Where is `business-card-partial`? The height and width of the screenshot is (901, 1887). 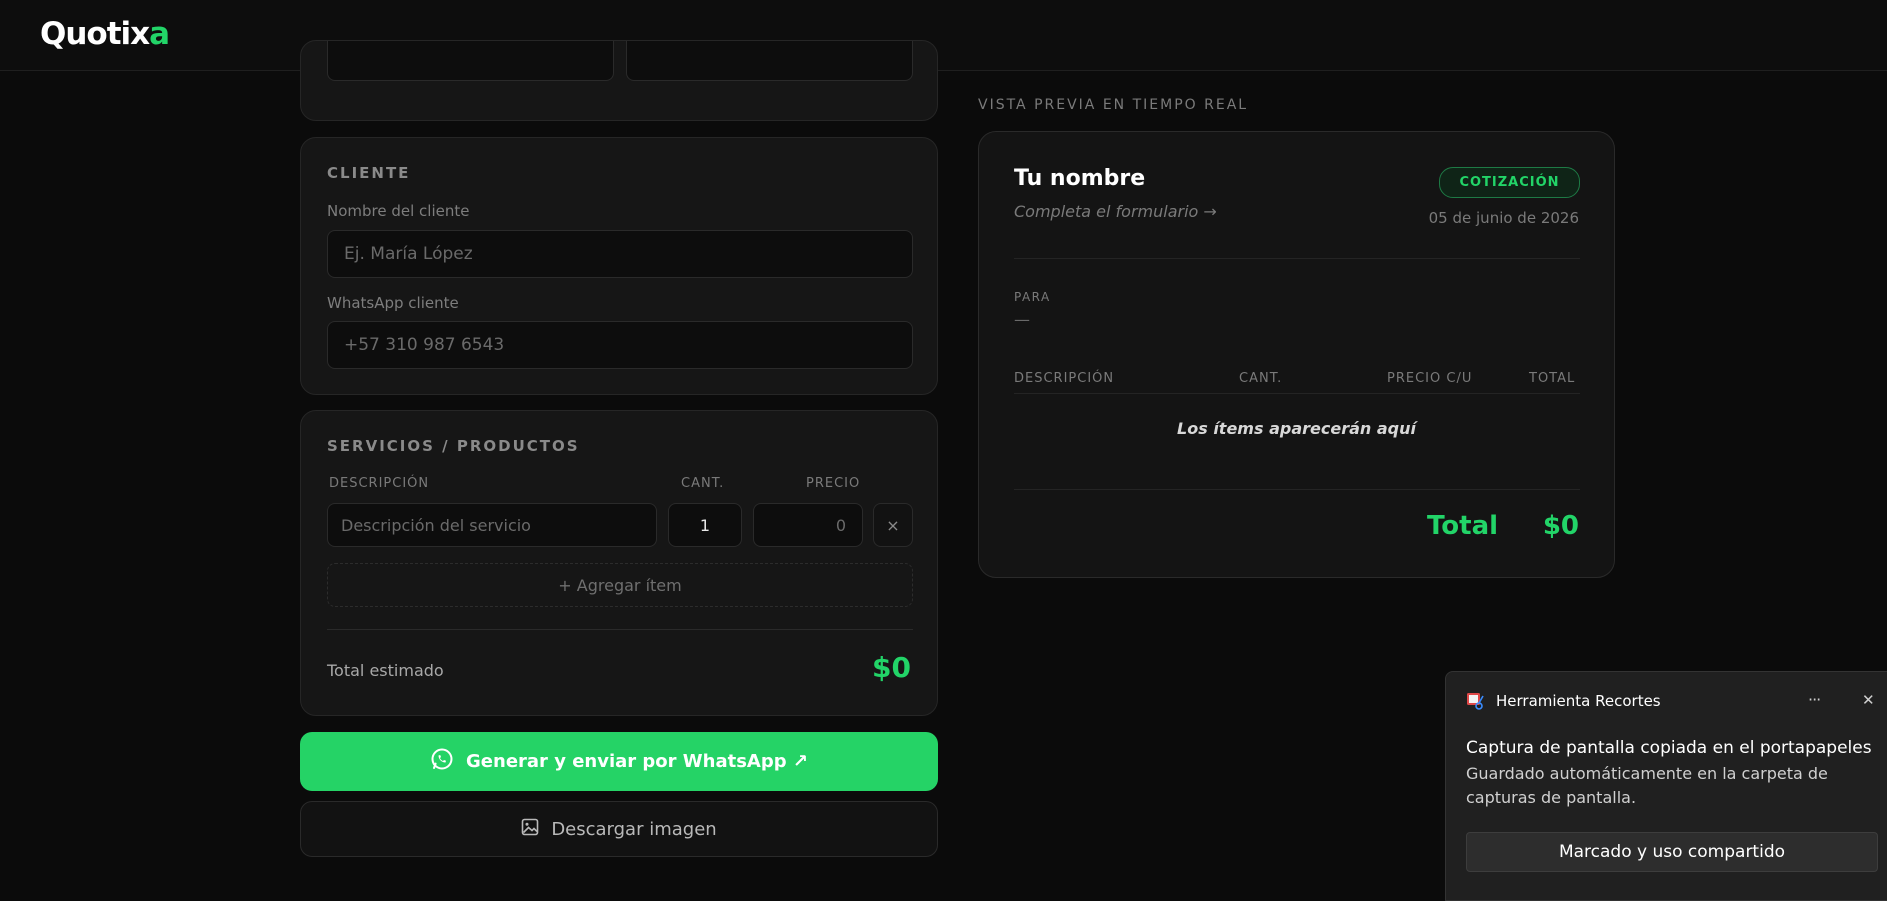
business-card-partial is located at coordinates (619, 80).